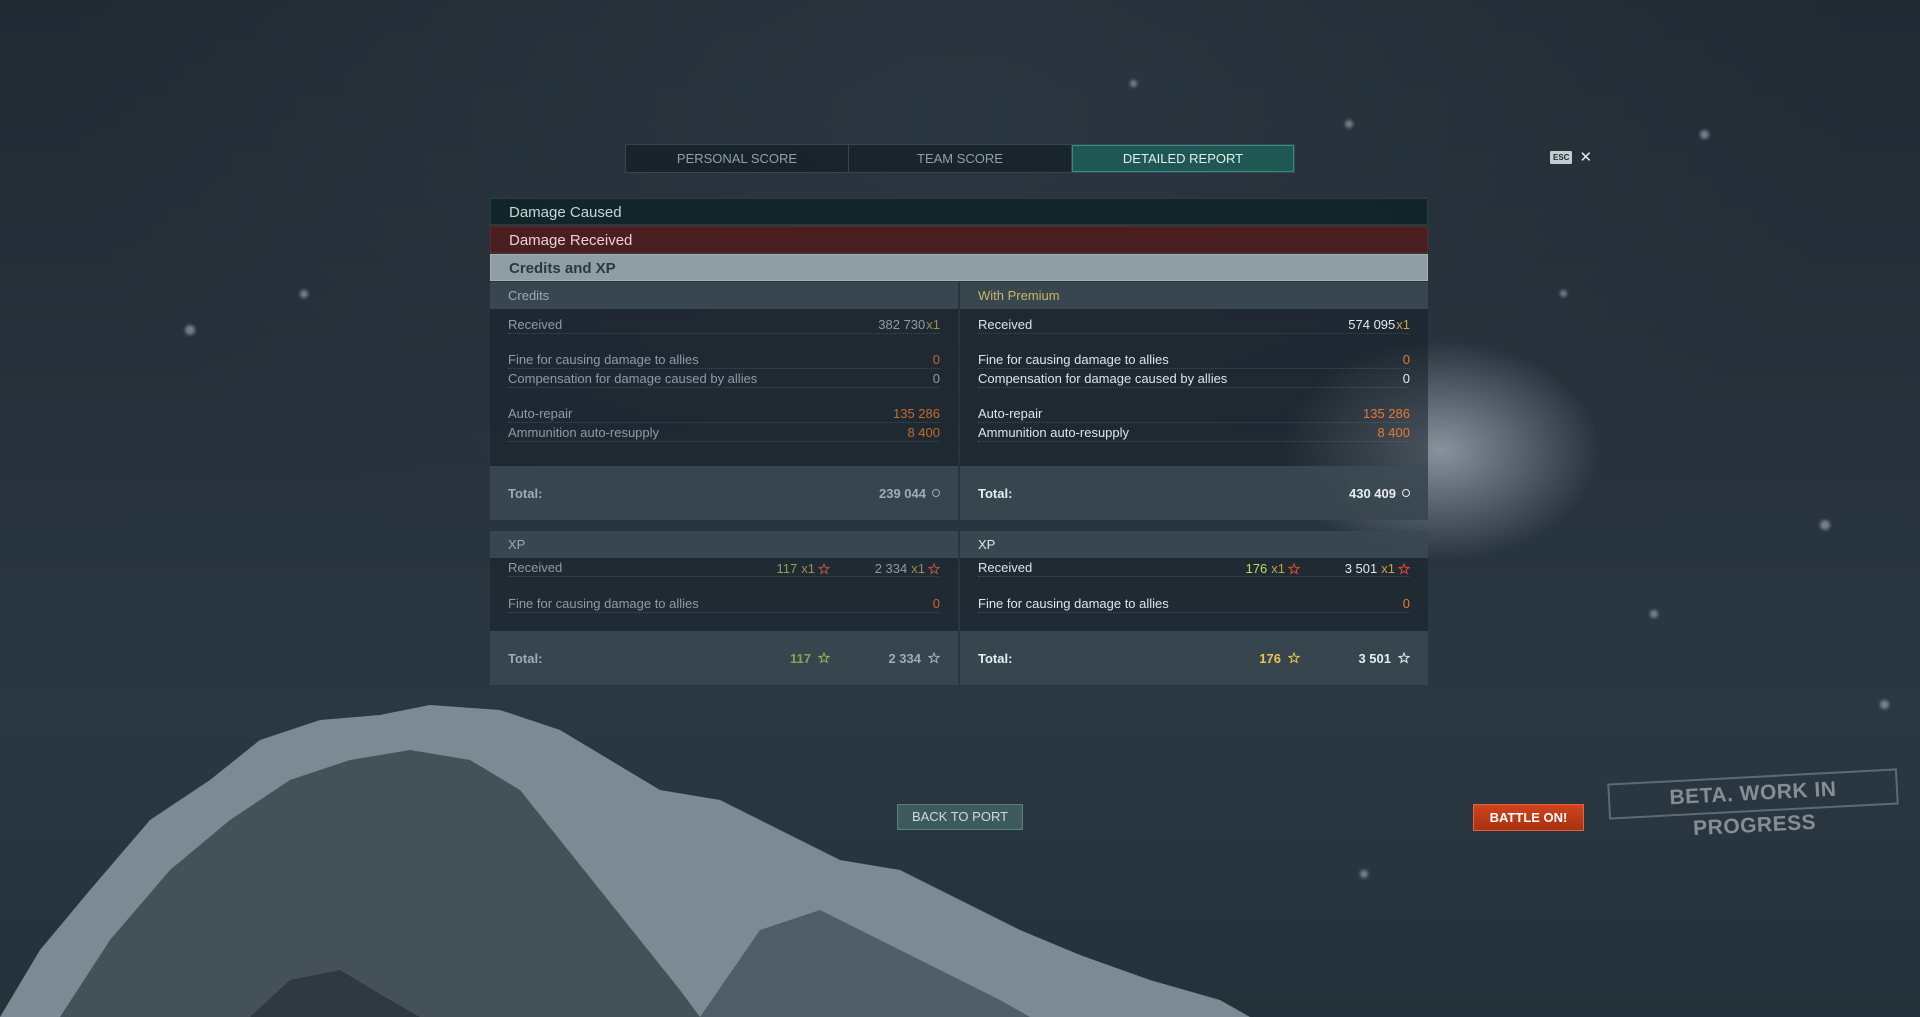 This screenshot has height=1017, width=1920. Describe the element at coordinates (959, 267) in the screenshot. I see `section-credits-xp: Credits and XP` at that location.